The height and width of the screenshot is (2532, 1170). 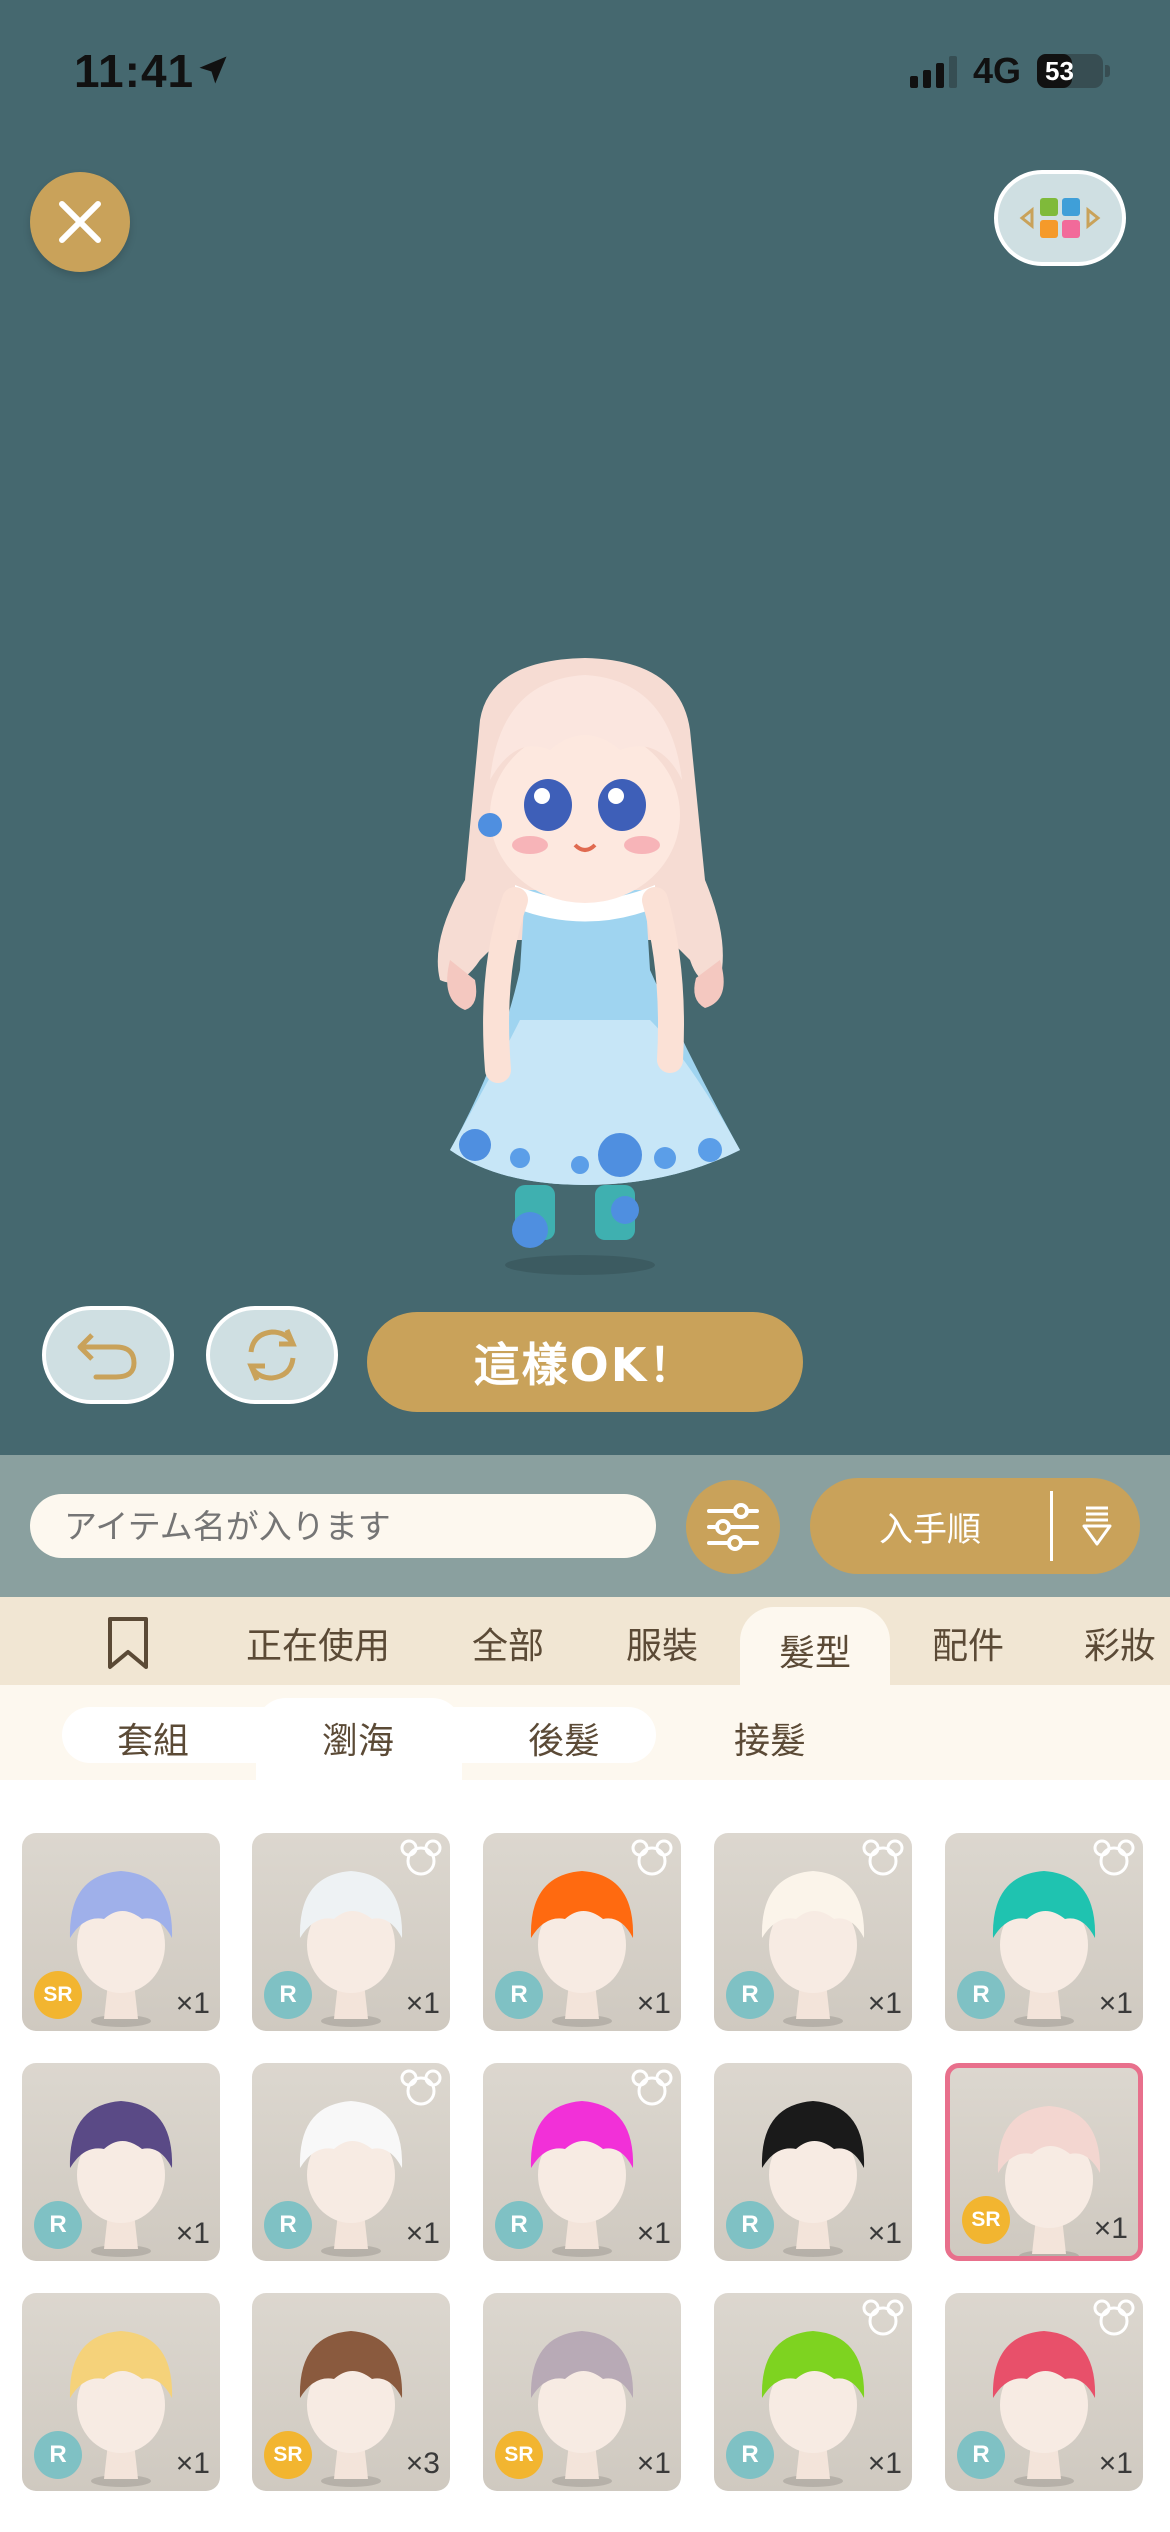 I want to click on layout-grid-icon, so click(x=1060, y=218).